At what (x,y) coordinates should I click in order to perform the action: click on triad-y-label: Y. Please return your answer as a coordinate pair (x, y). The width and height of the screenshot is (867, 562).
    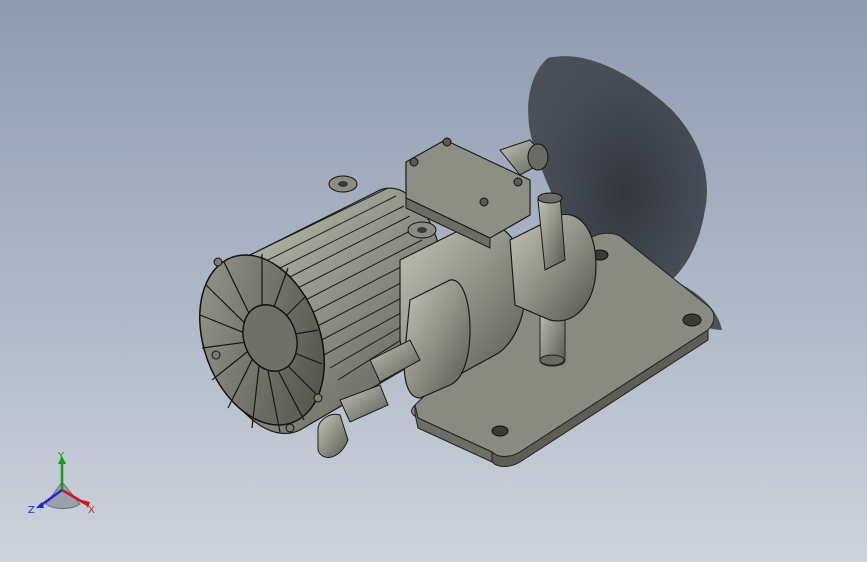
    Looking at the image, I should click on (61, 456).